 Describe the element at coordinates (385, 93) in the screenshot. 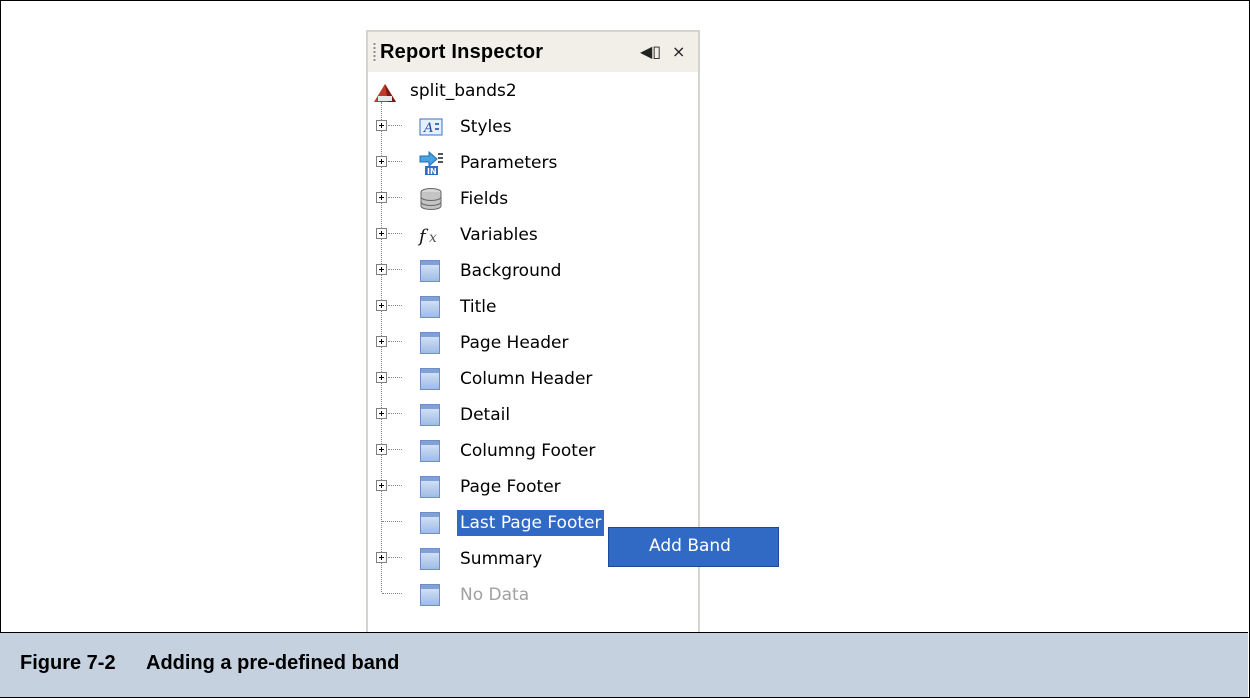

I see `report-icon` at that location.